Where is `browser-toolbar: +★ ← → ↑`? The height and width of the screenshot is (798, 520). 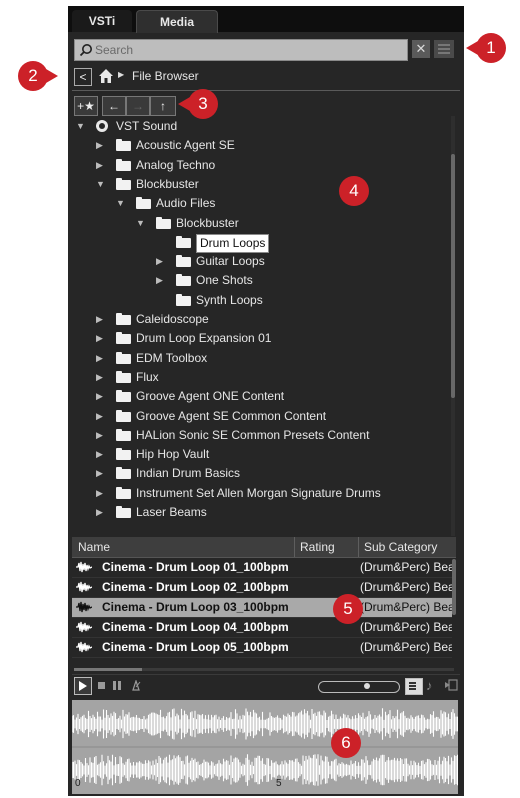
browser-toolbar: +★ ← → ↑ is located at coordinates (174, 106).